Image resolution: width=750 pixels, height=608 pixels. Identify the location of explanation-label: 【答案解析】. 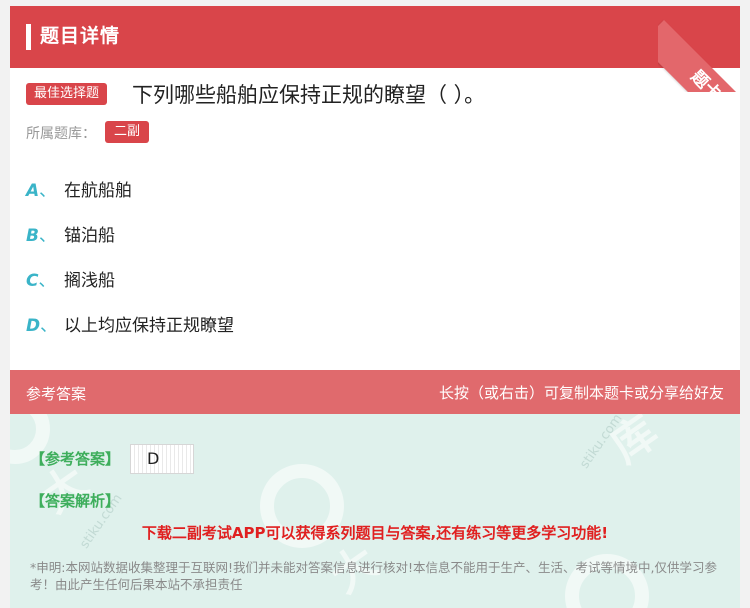
(75, 501).